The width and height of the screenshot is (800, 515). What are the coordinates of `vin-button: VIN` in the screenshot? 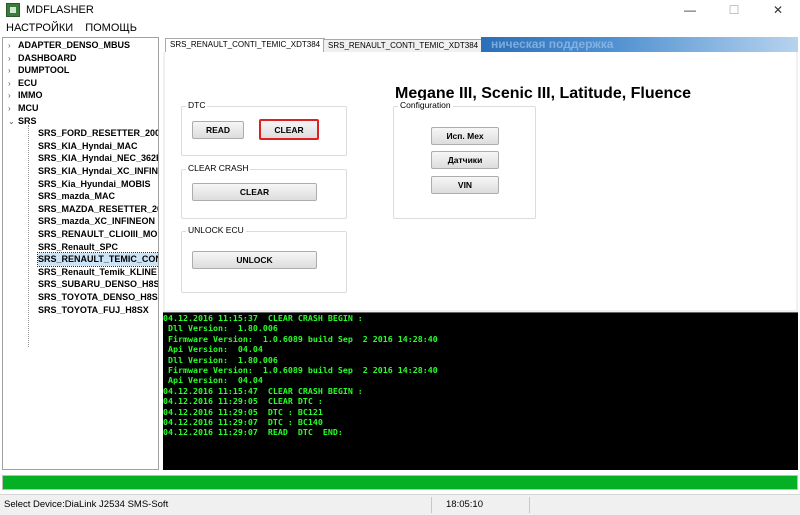 It's located at (465, 185).